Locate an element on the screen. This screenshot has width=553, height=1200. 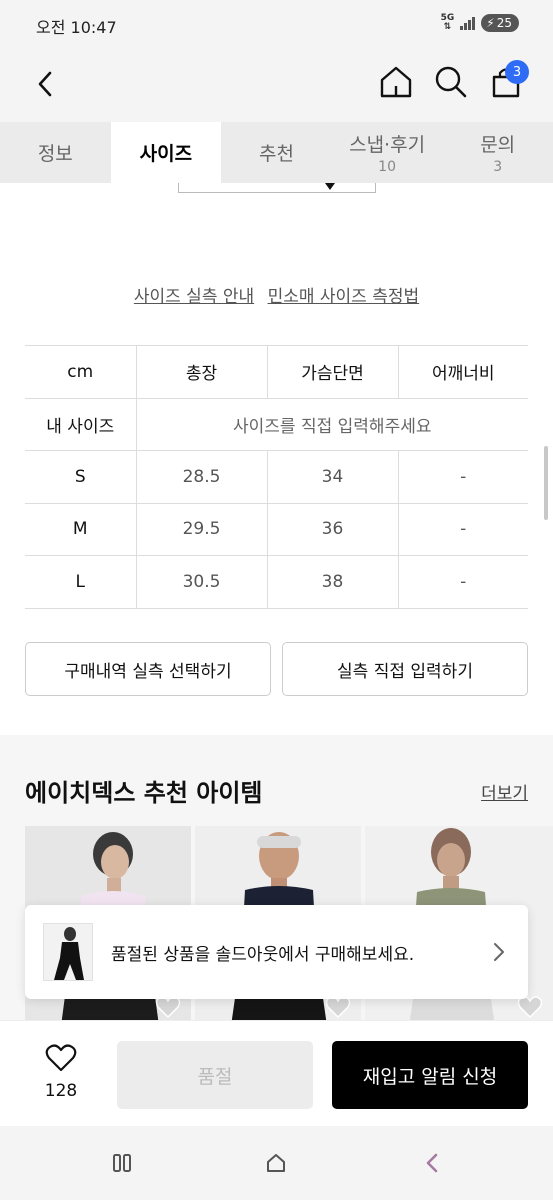
system-nav-bar is located at coordinates (276, 1163).